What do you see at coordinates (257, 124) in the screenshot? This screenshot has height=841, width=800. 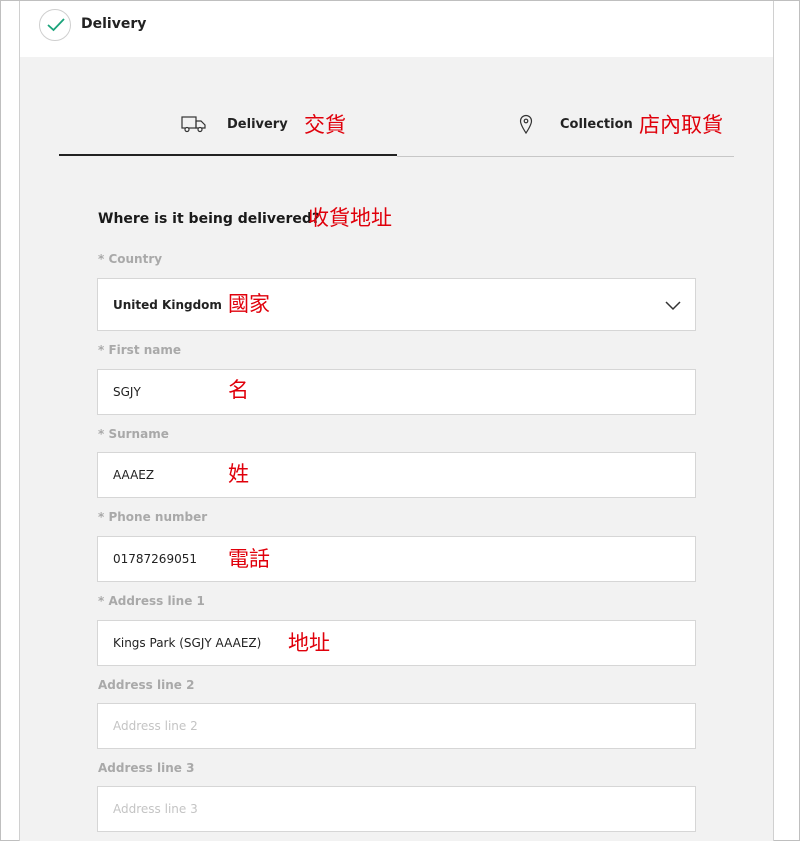 I see `tab-delivery-label: Delivery` at bounding box center [257, 124].